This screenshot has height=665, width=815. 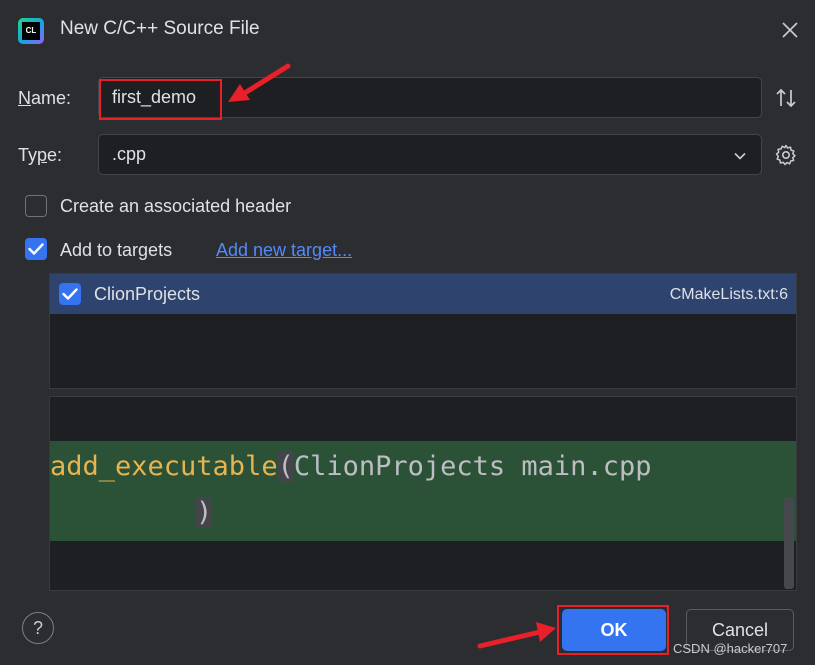 I want to click on code-args: ClionProjects main.cpp, so click(x=472, y=466).